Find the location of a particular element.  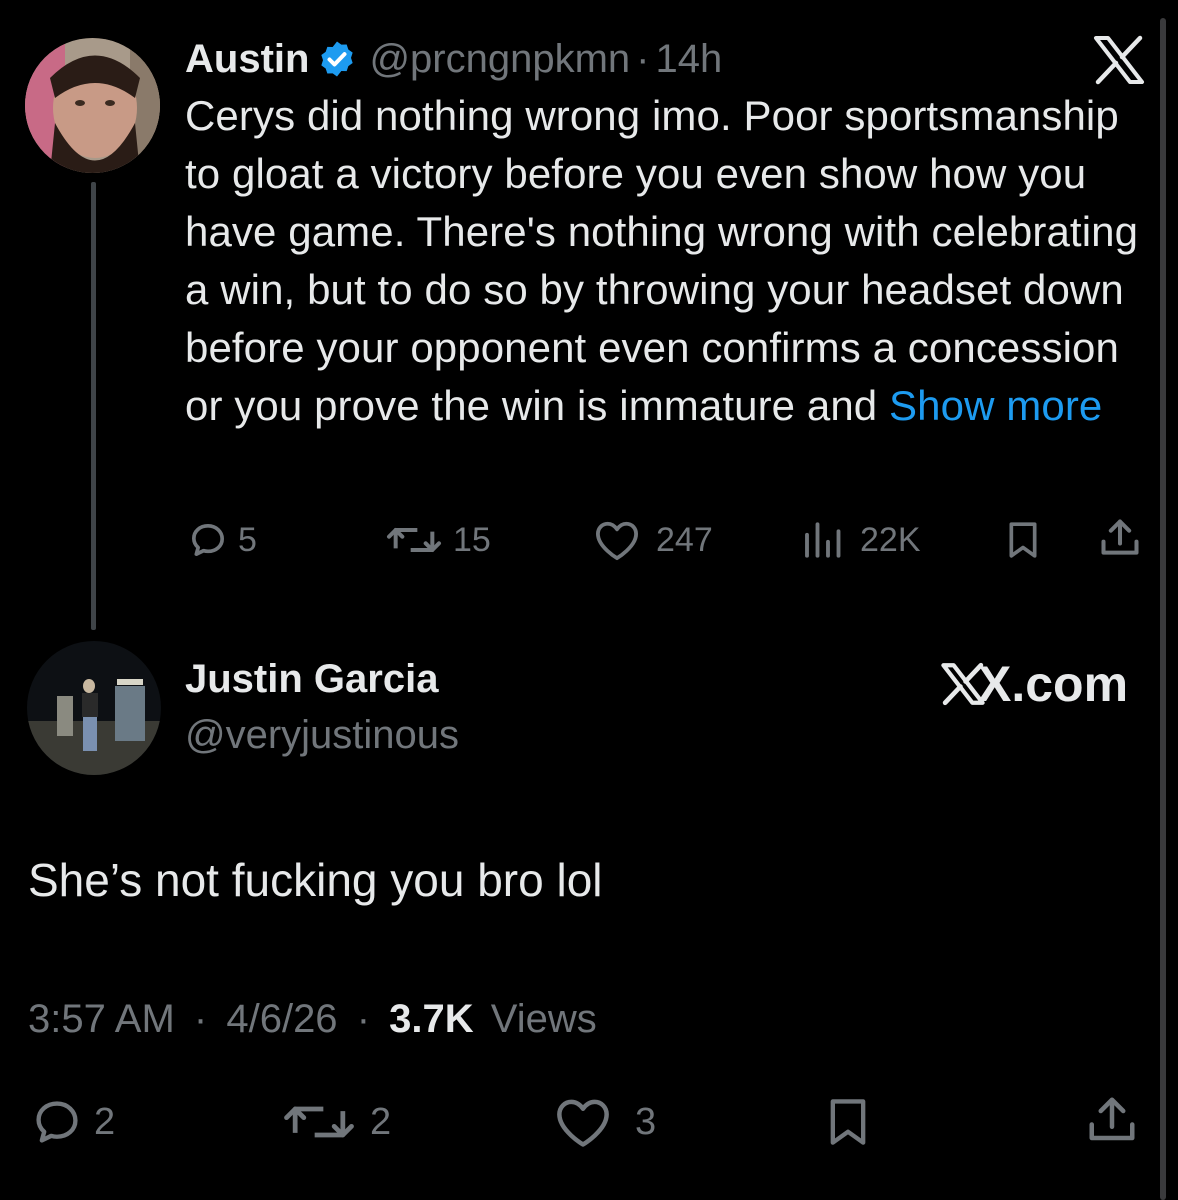

views-icon is located at coordinates (823, 540).